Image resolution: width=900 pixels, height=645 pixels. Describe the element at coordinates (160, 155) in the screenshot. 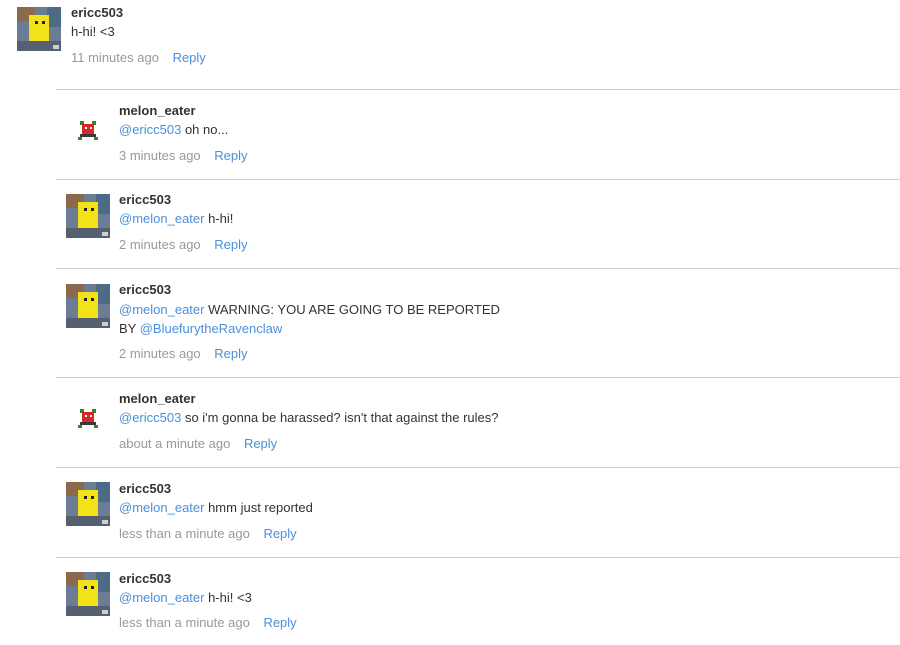

I see `comment-time: 3 minutes ago` at that location.